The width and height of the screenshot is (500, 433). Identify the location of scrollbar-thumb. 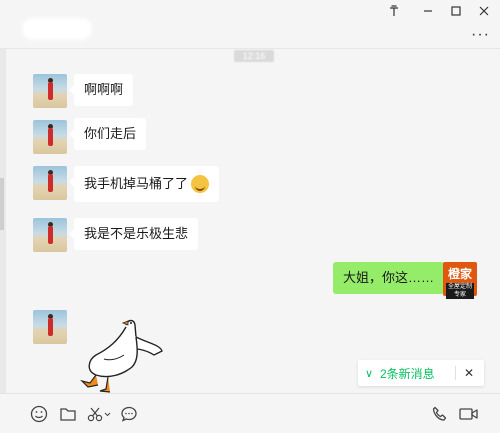
(2, 204).